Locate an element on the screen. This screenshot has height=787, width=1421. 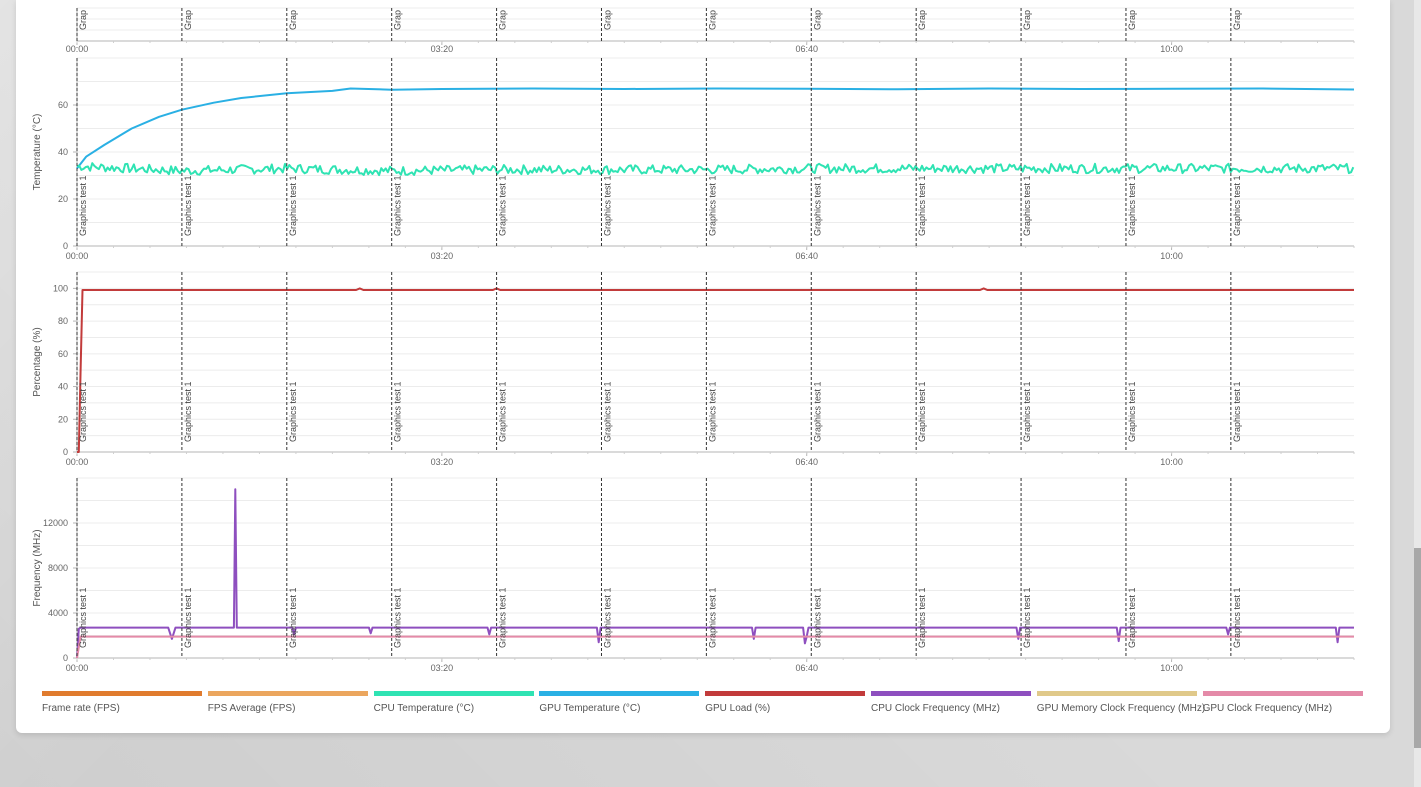
legend-item: CPU Clock Frequency (MHz) is located at coordinates (951, 702).